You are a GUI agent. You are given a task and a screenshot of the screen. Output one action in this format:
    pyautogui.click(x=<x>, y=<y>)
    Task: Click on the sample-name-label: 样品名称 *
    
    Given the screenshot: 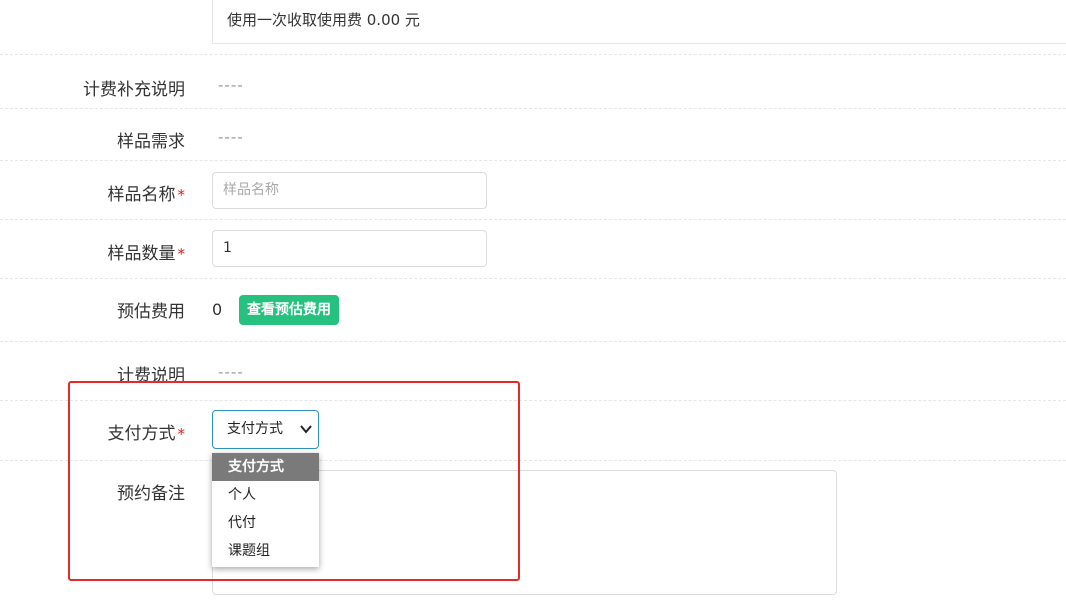 What is the action you would take?
    pyautogui.click(x=147, y=192)
    